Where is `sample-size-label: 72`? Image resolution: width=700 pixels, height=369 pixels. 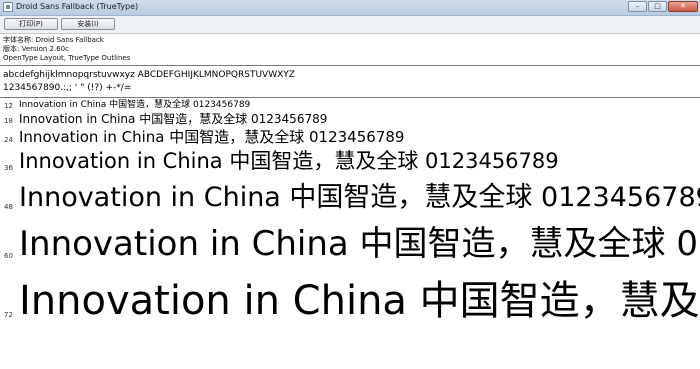
sample-size-label: 72 is located at coordinates (8, 315).